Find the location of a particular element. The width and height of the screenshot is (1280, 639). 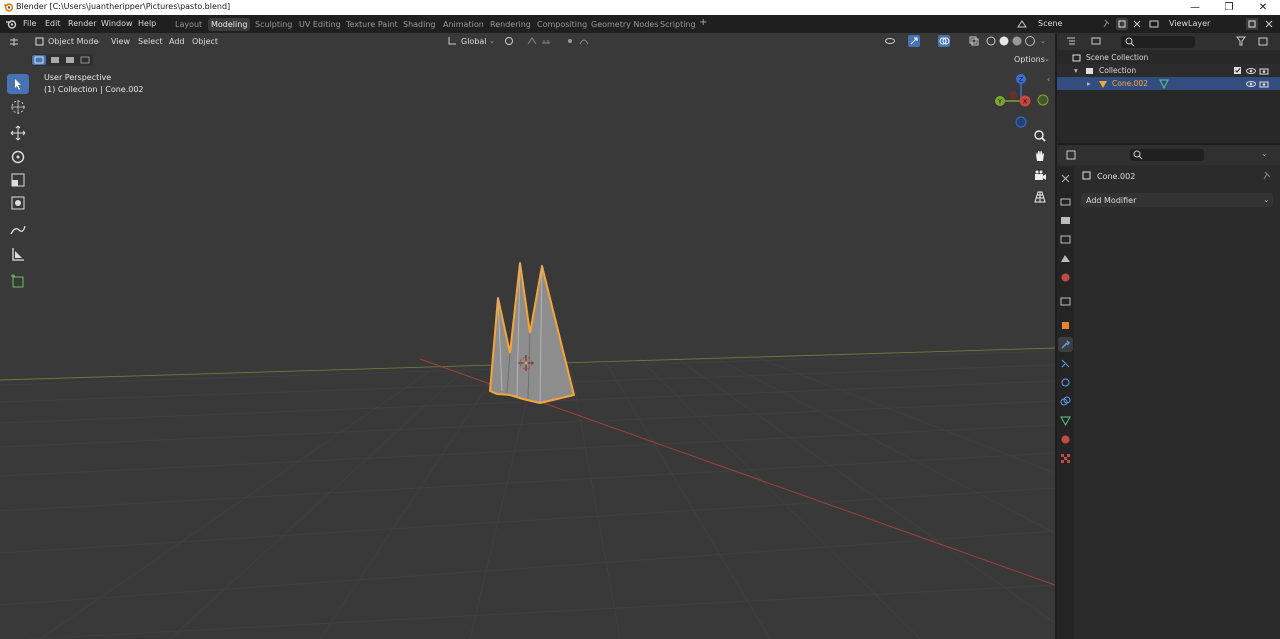

menu-file: File is located at coordinates (29, 23).